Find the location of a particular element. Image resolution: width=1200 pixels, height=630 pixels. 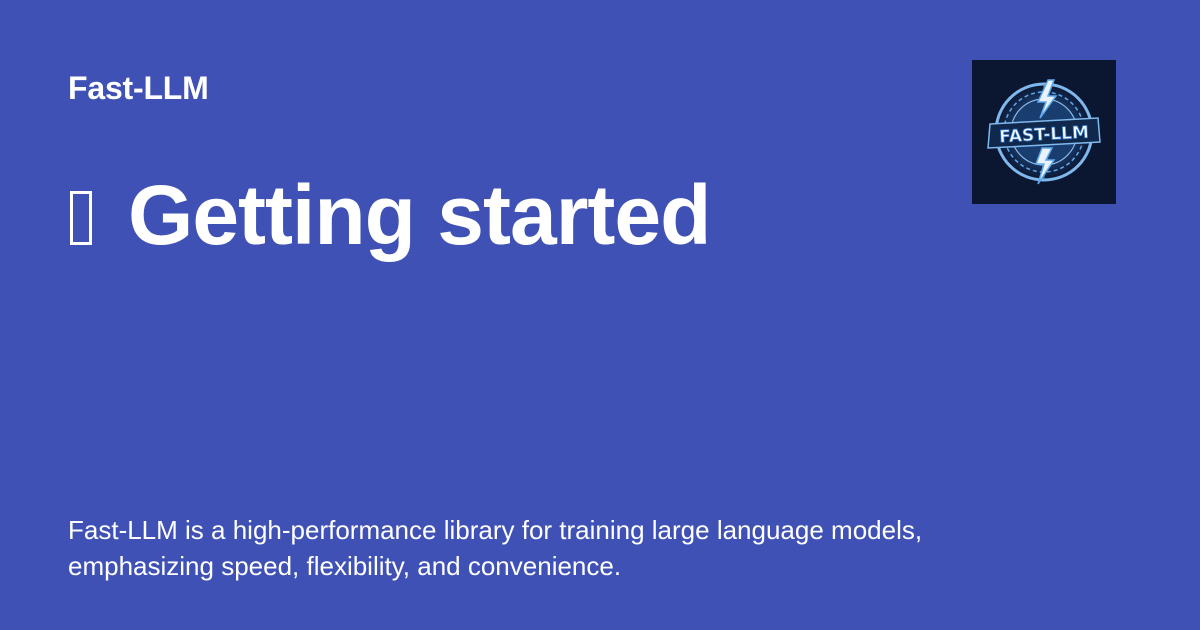

fast-llm-logo: FAST-LLM is located at coordinates (1044, 132).